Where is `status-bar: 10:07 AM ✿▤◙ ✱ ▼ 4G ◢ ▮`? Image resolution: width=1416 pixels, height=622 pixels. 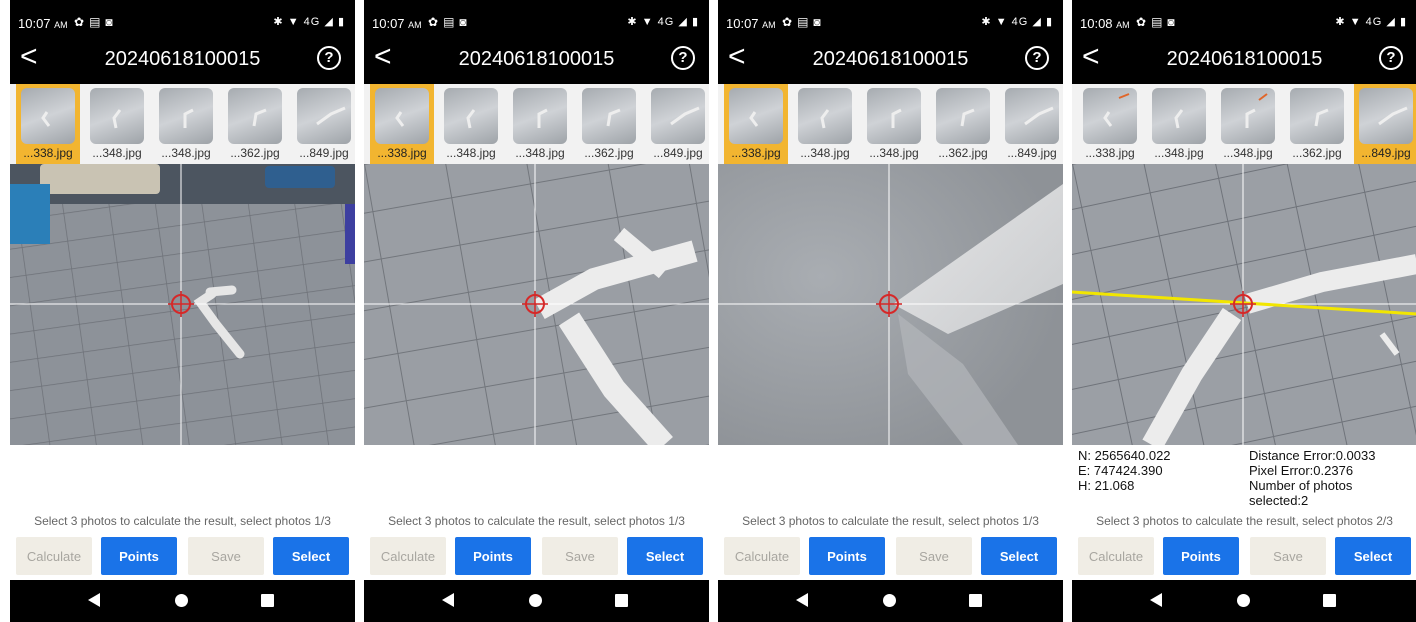 status-bar: 10:07 AM ✿▤◙ ✱ ▼ 4G ◢ ▮ is located at coordinates (890, 23).